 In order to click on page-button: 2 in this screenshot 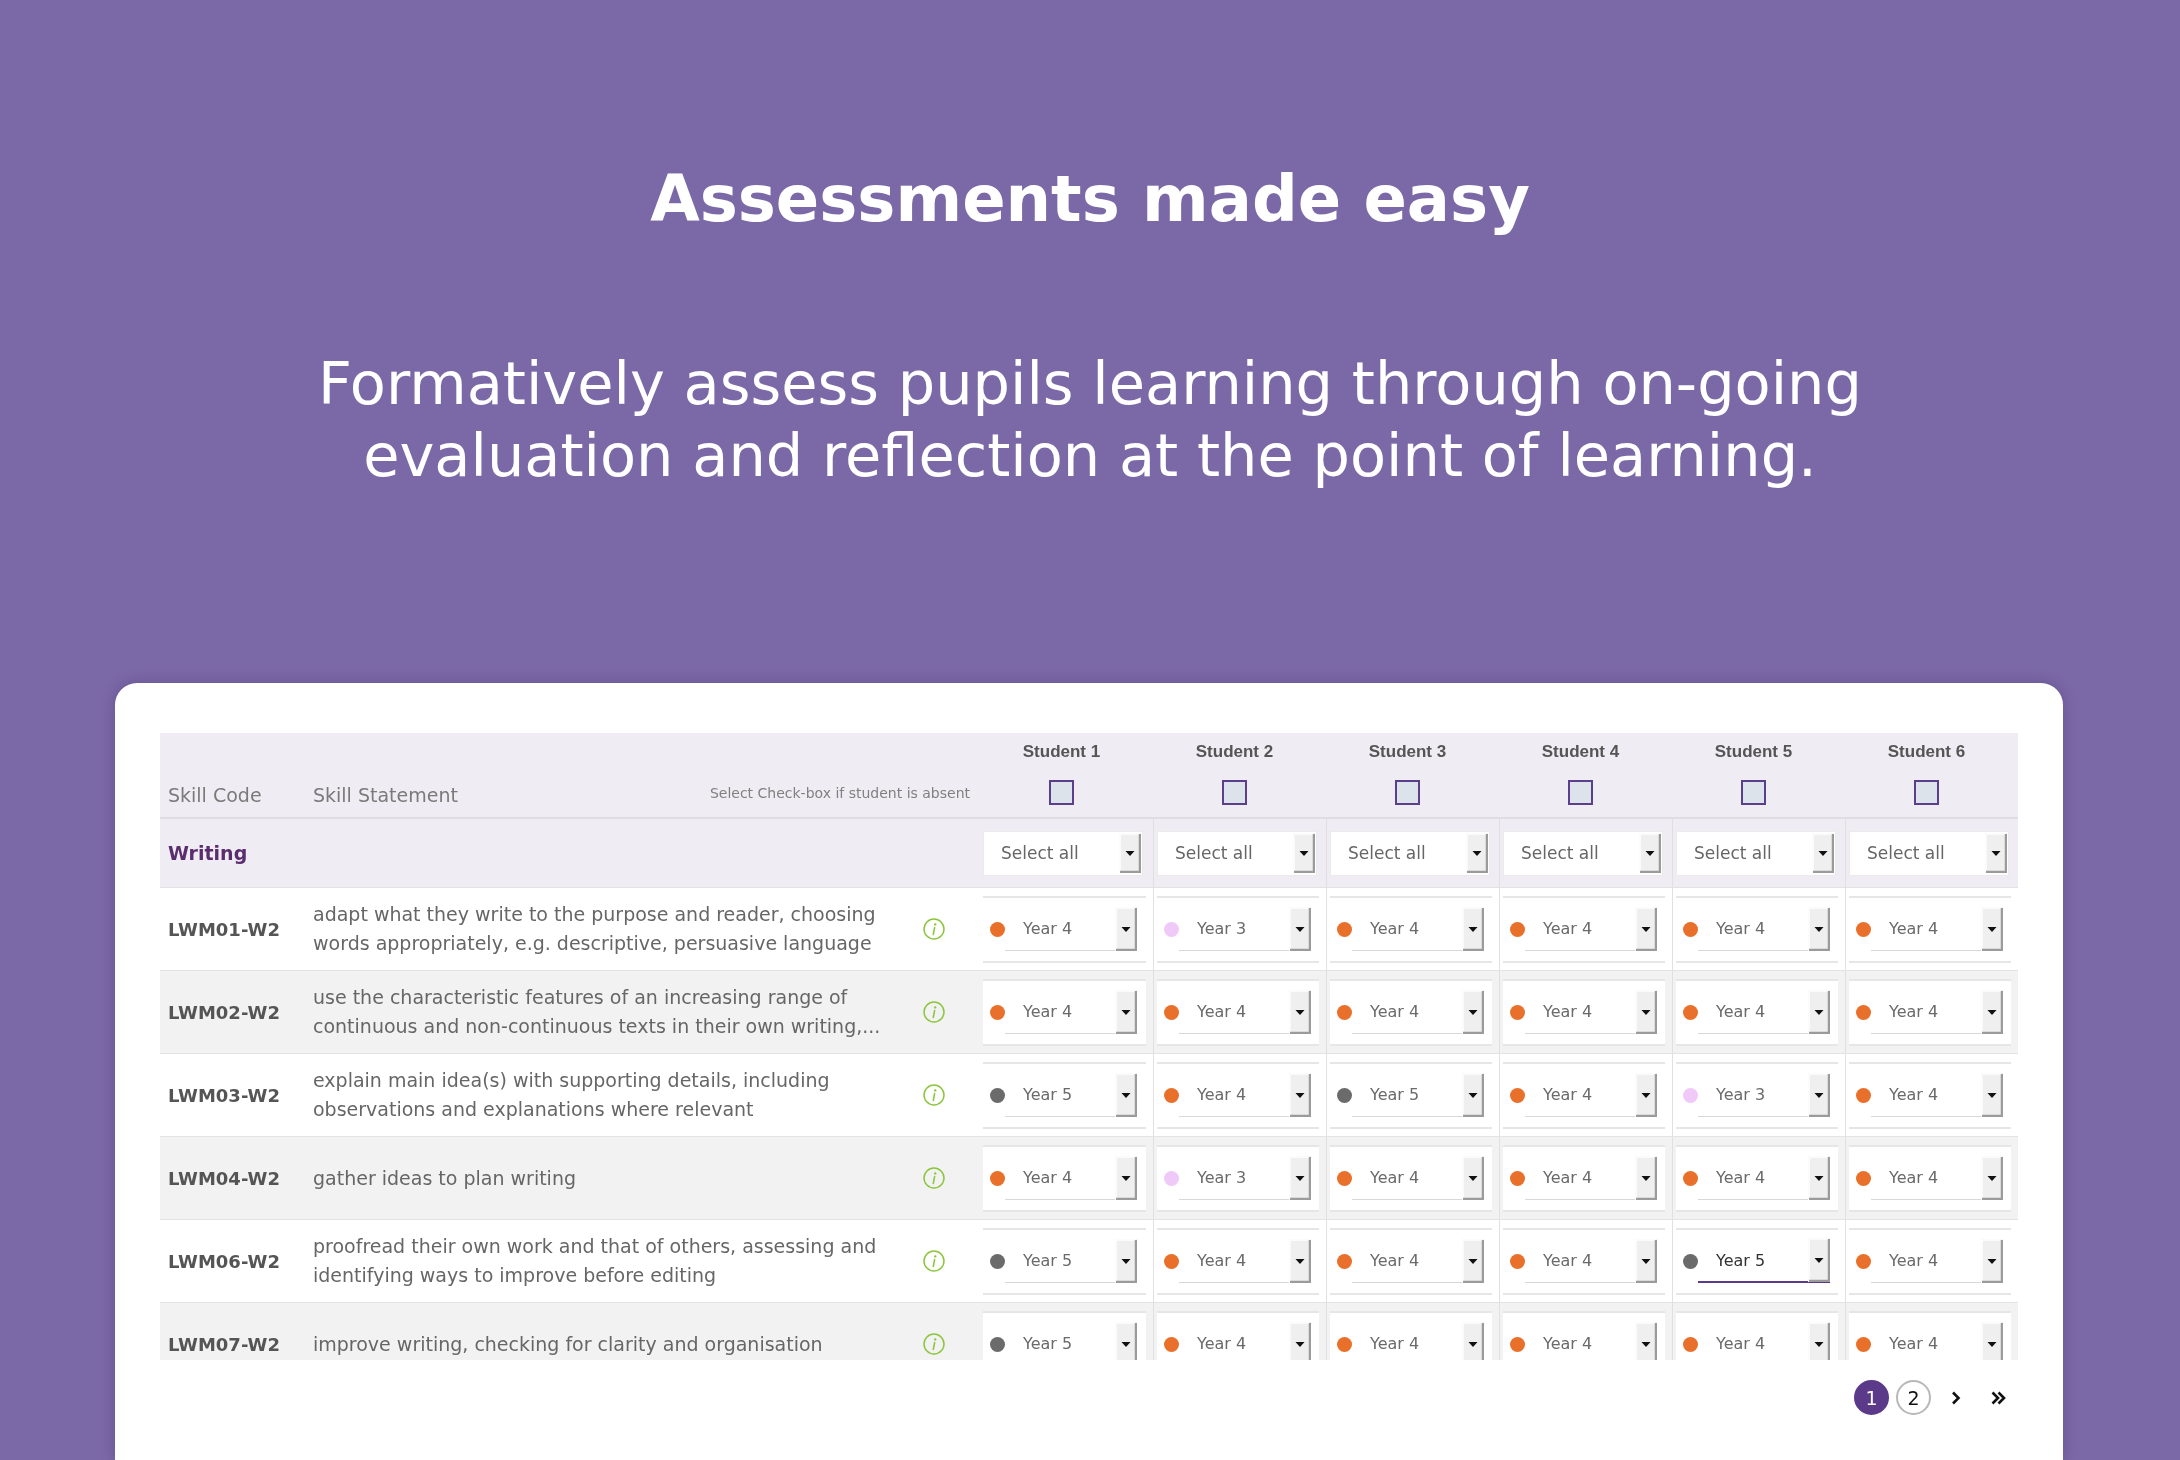, I will do `click(1913, 1397)`.